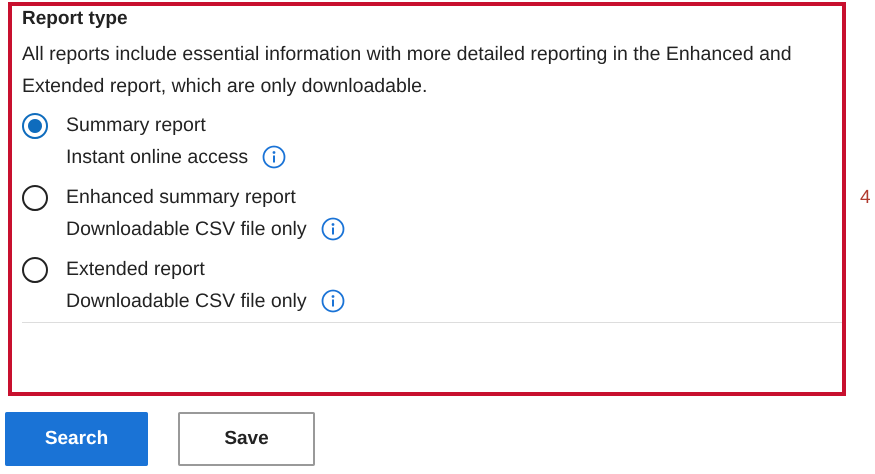  Describe the element at coordinates (157, 157) in the screenshot. I see `option-detail: Instant online access` at that location.